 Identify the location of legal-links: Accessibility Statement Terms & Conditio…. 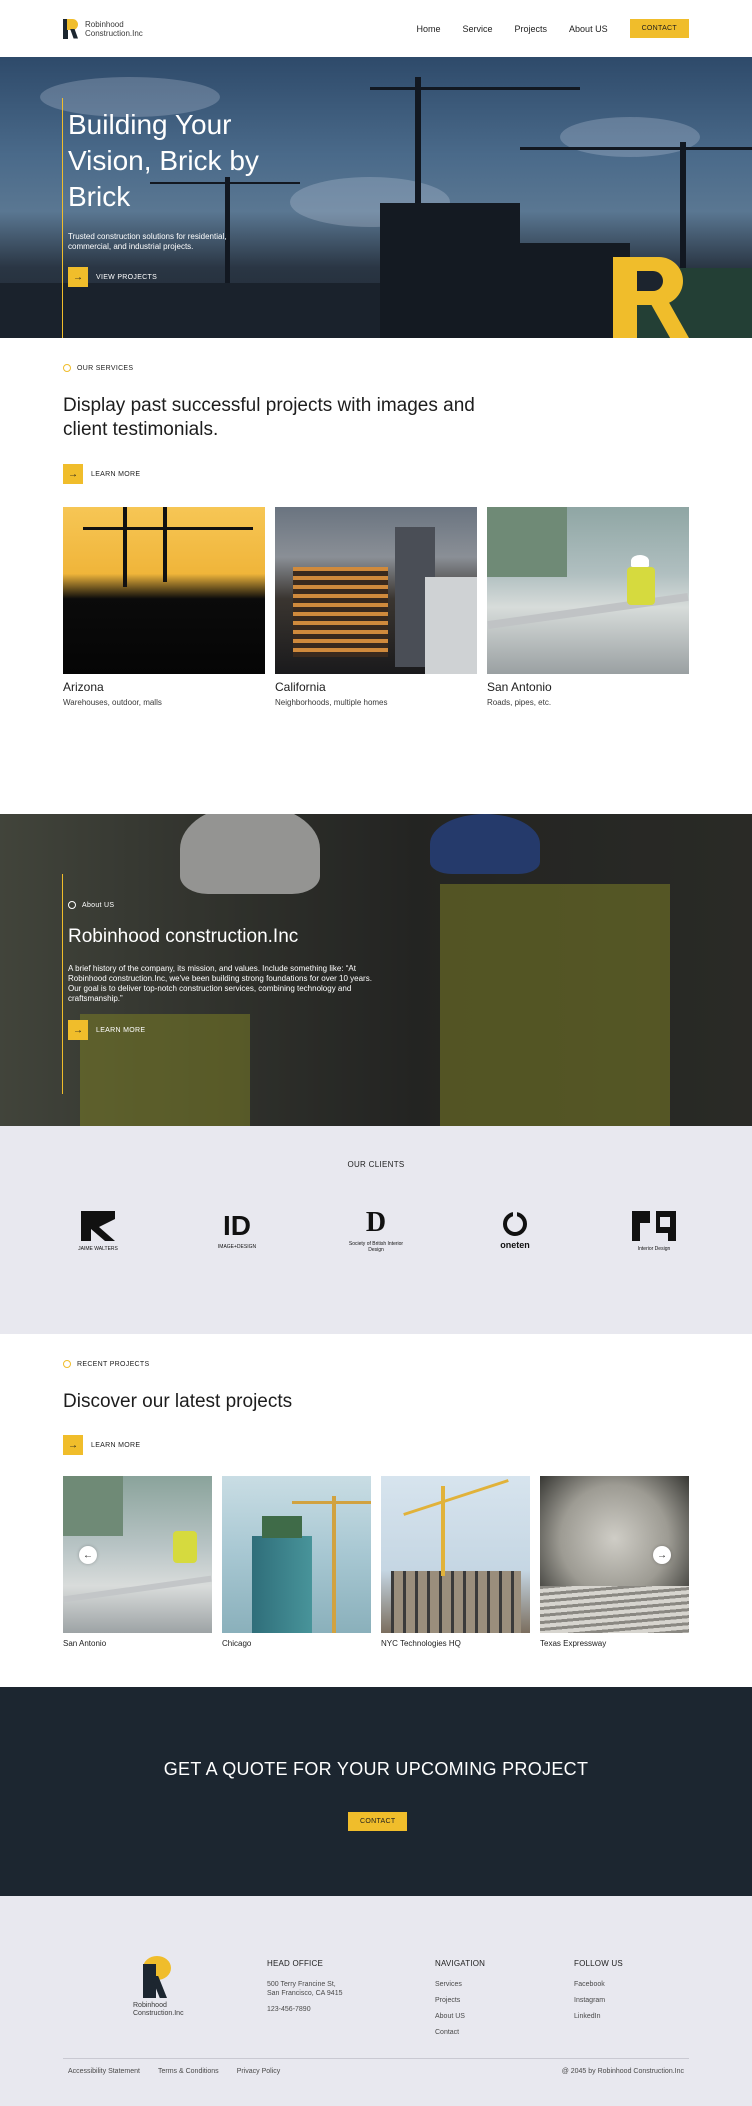
(174, 2071).